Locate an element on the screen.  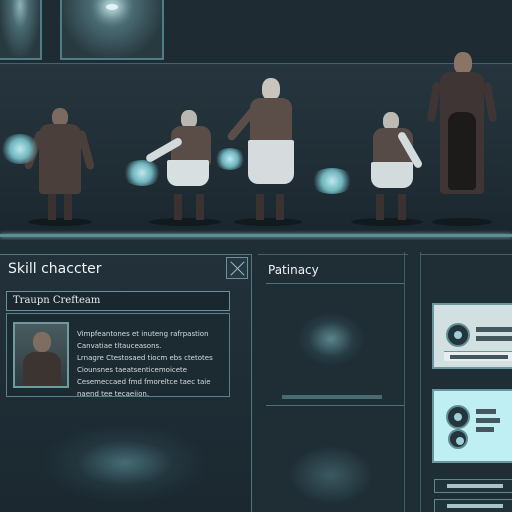
description-line: Lrnagre Ctestosaed tiocm ebs ctetotes is located at coordinates (145, 358).